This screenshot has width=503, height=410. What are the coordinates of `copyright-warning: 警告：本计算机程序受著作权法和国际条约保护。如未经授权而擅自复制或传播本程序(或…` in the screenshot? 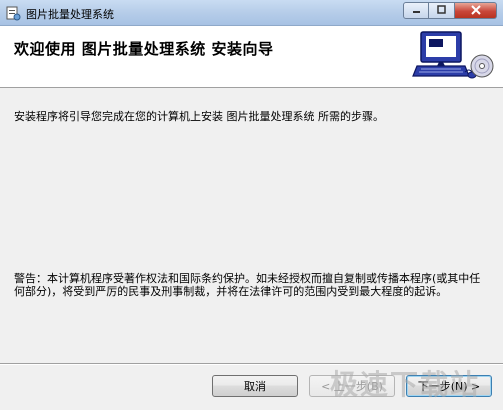 It's located at (247, 285).